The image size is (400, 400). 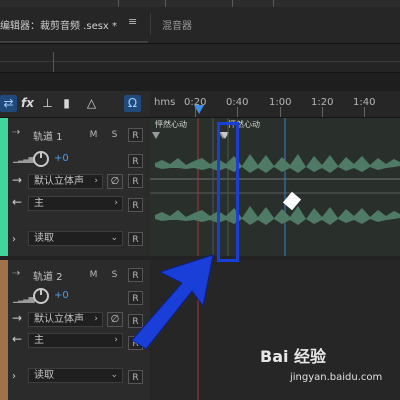 What do you see at coordinates (172, 302) in the screenshot?
I see `annotation-arrow-icon` at bounding box center [172, 302].